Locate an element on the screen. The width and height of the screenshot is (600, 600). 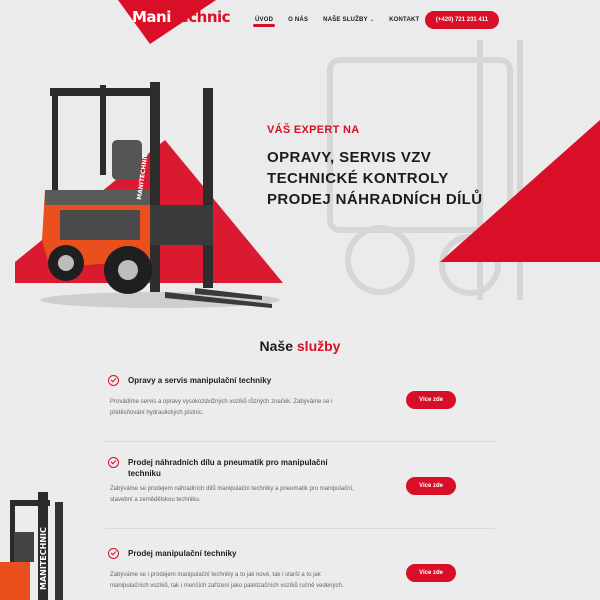
service-title: Opravy a servis manipulační techniky is located at coordinates (200, 380).